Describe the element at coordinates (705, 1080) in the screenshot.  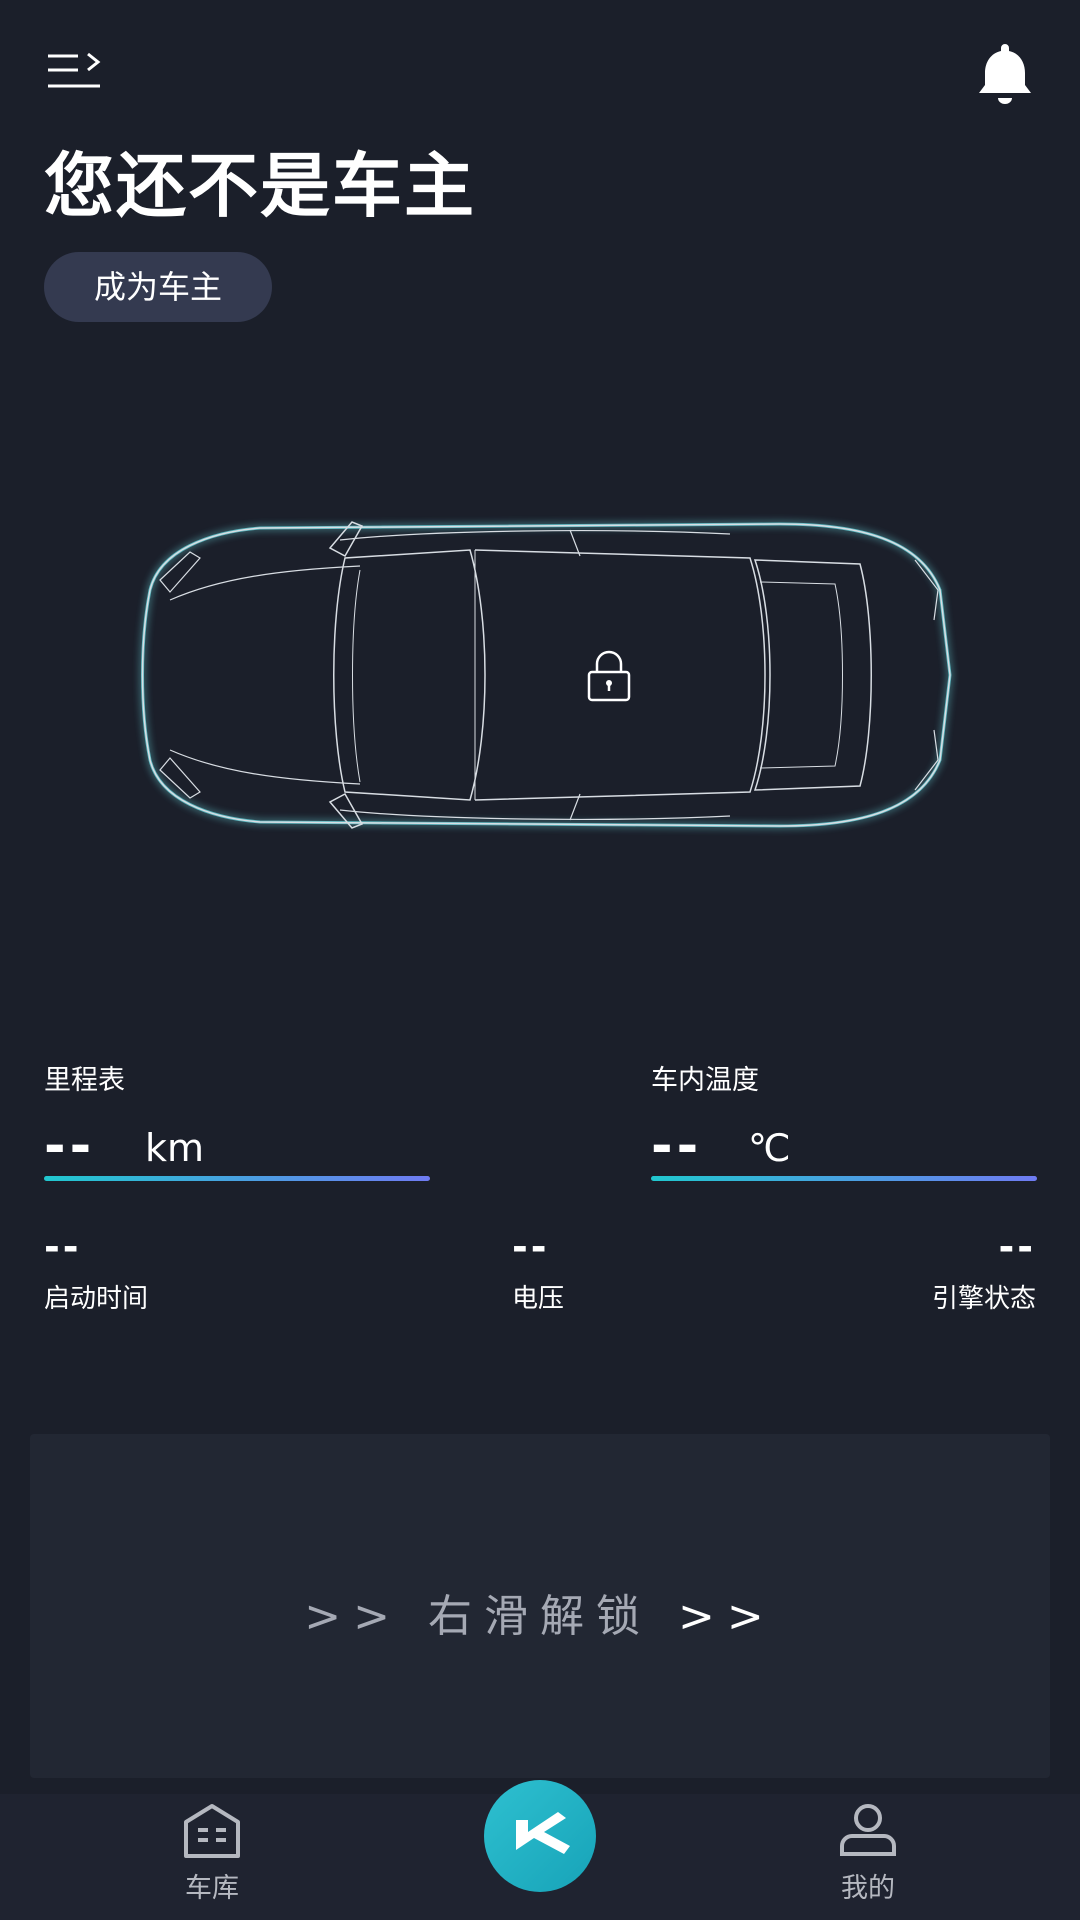
I see `cabin-temp-label: 车内温度` at that location.